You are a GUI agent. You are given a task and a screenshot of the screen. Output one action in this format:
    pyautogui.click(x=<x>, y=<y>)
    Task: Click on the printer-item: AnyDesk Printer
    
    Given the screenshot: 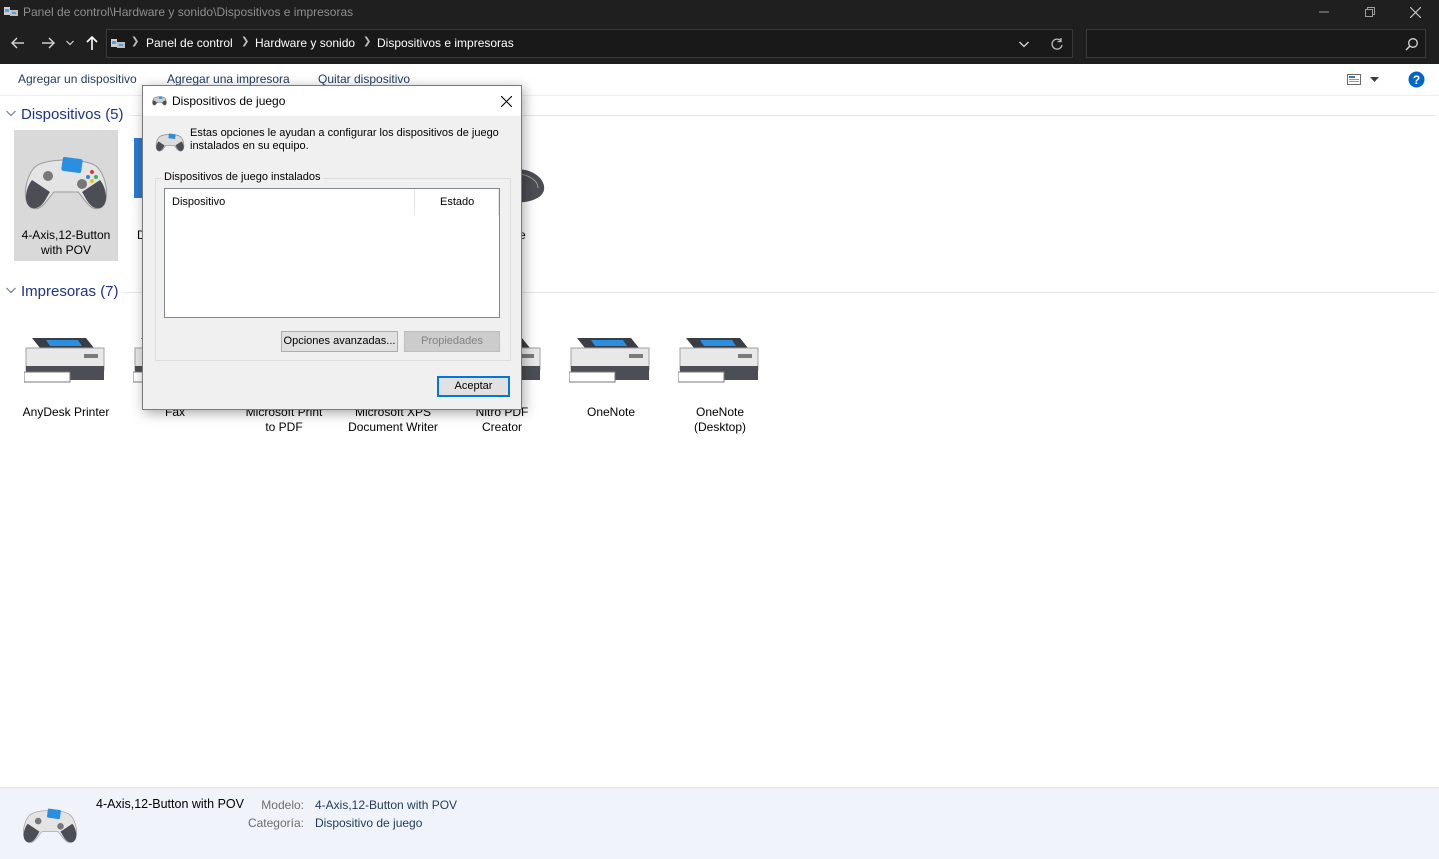 What is the action you would take?
    pyautogui.click(x=66, y=380)
    